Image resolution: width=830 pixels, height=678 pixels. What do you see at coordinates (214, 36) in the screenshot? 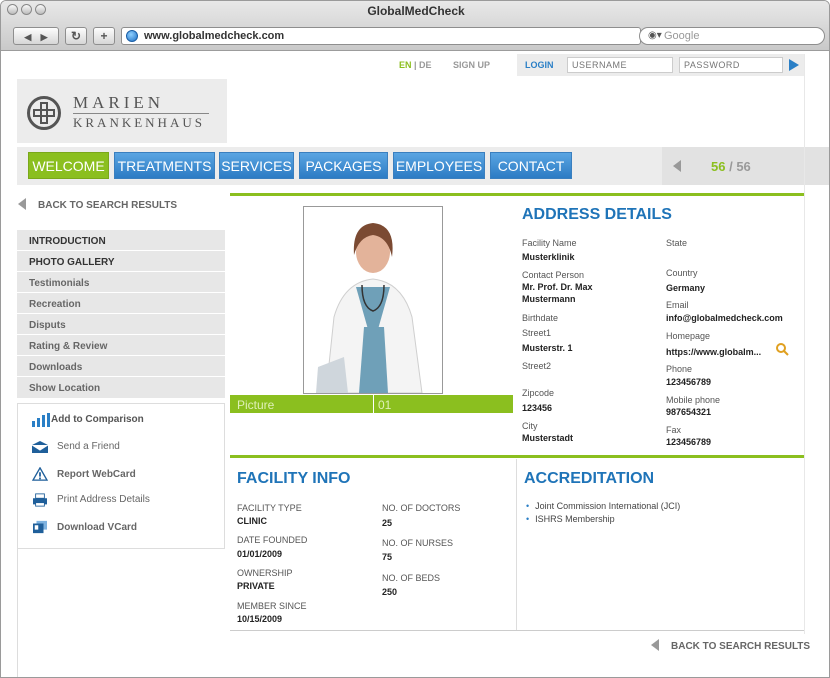
I see `url-text: www.globalmedcheck.com` at bounding box center [214, 36].